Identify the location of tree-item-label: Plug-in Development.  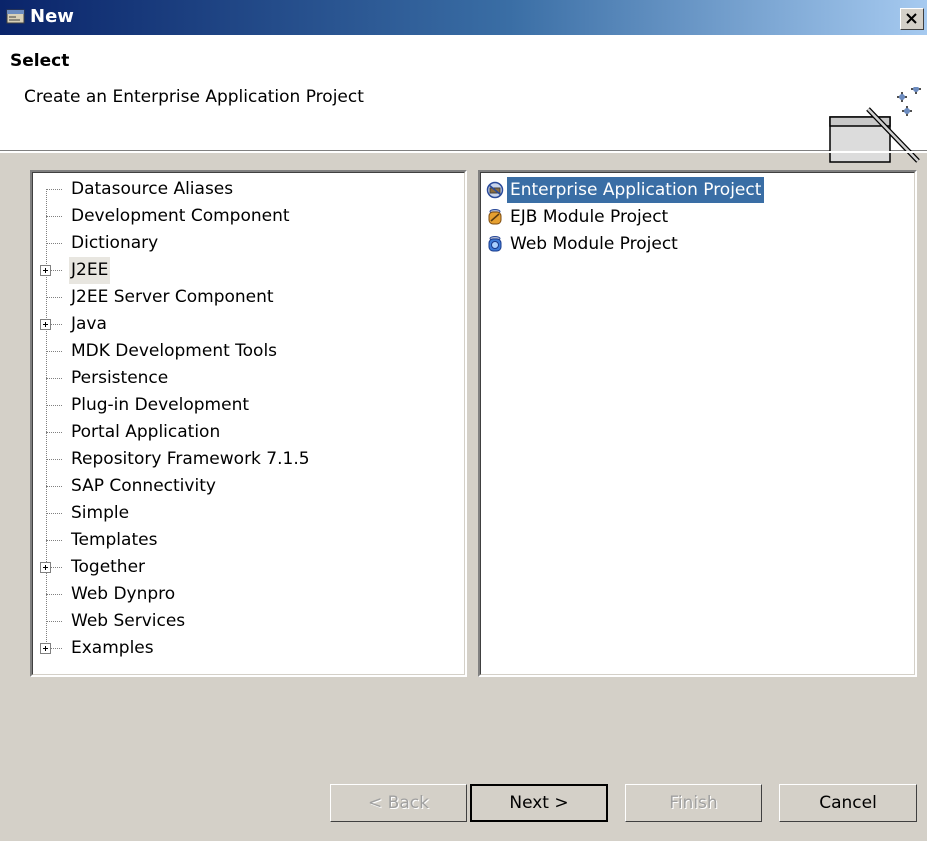
(160, 405).